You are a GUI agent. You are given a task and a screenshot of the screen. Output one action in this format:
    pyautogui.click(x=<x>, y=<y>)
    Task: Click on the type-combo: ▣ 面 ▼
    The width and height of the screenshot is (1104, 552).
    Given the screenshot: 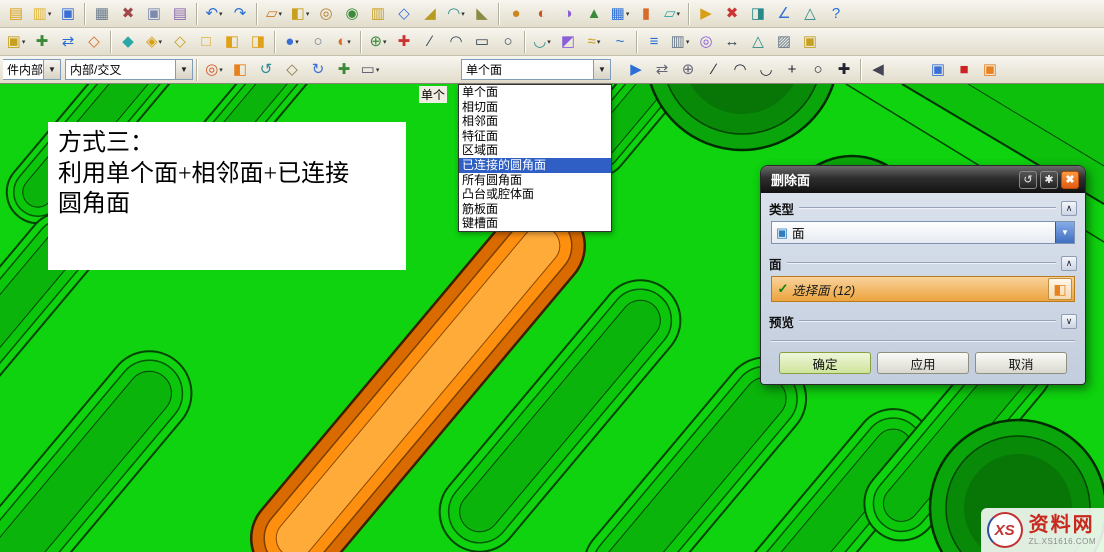 What is the action you would take?
    pyautogui.click(x=923, y=232)
    